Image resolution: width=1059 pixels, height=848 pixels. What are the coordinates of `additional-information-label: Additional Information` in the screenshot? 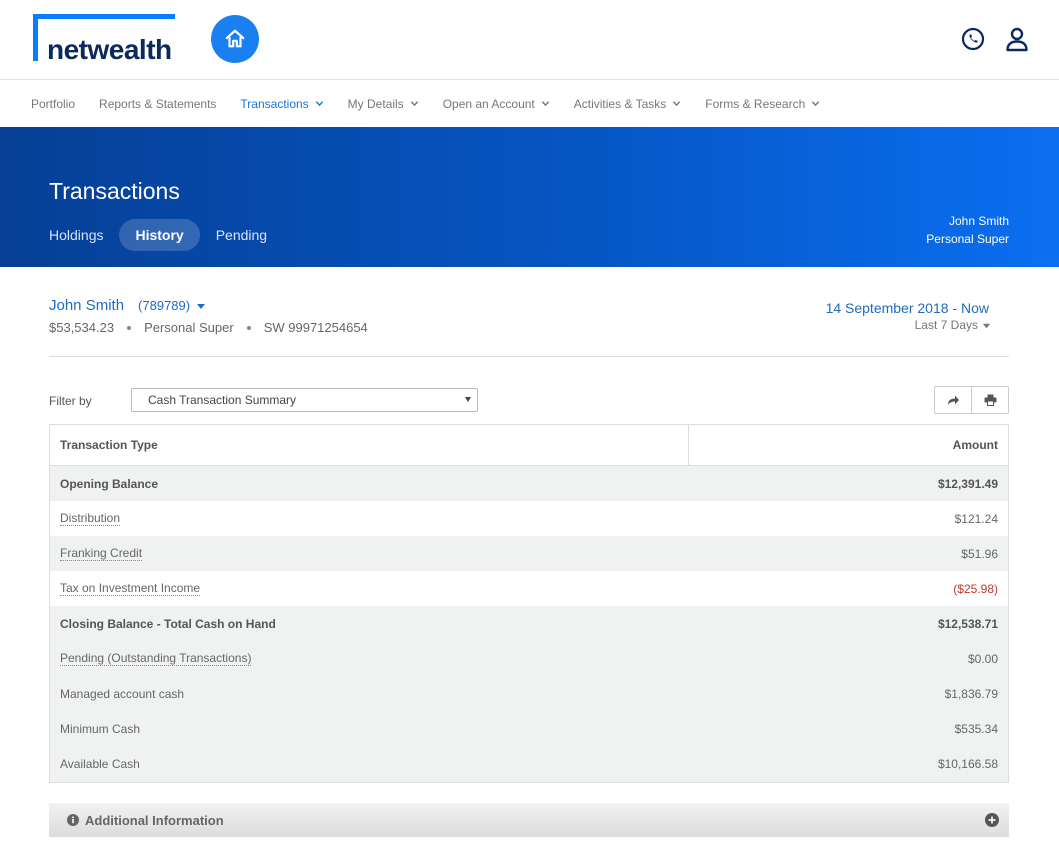 It's located at (154, 820).